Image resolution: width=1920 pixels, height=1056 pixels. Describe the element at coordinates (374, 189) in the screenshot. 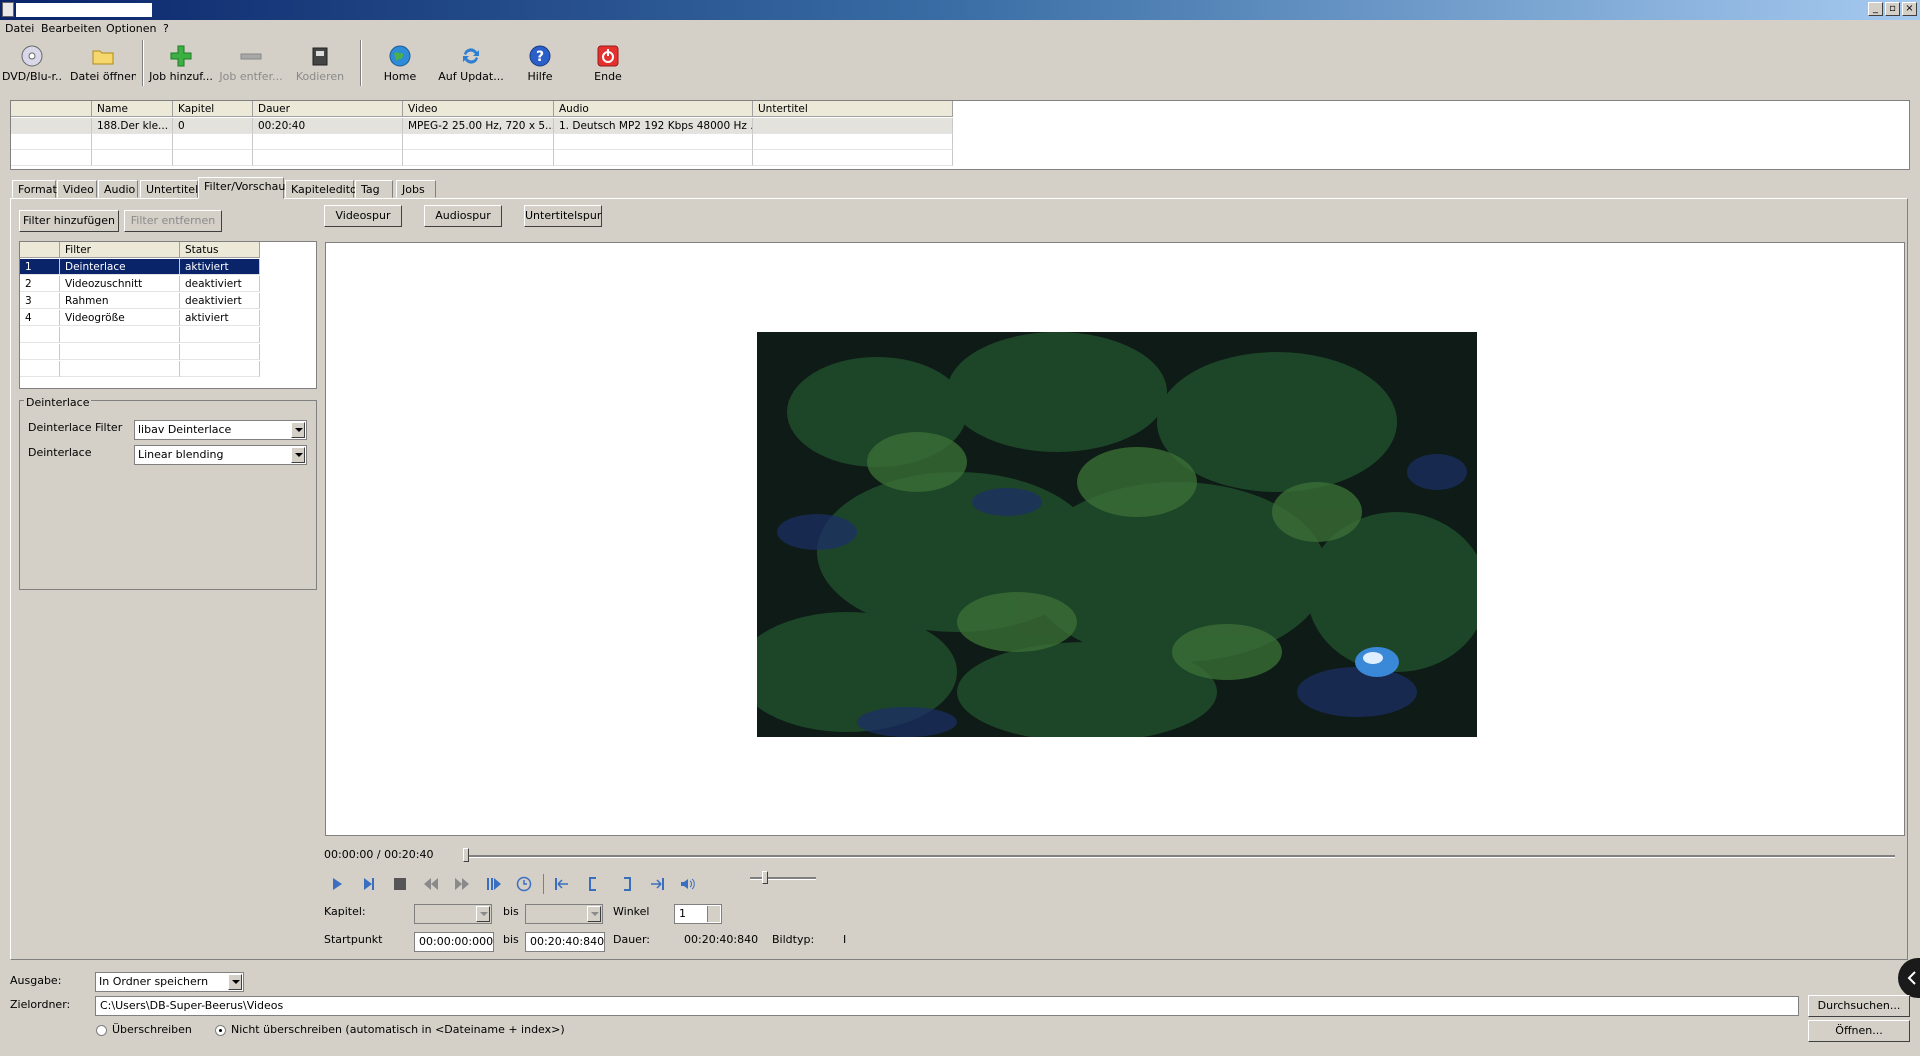

I see `tab-tag: Tag` at that location.